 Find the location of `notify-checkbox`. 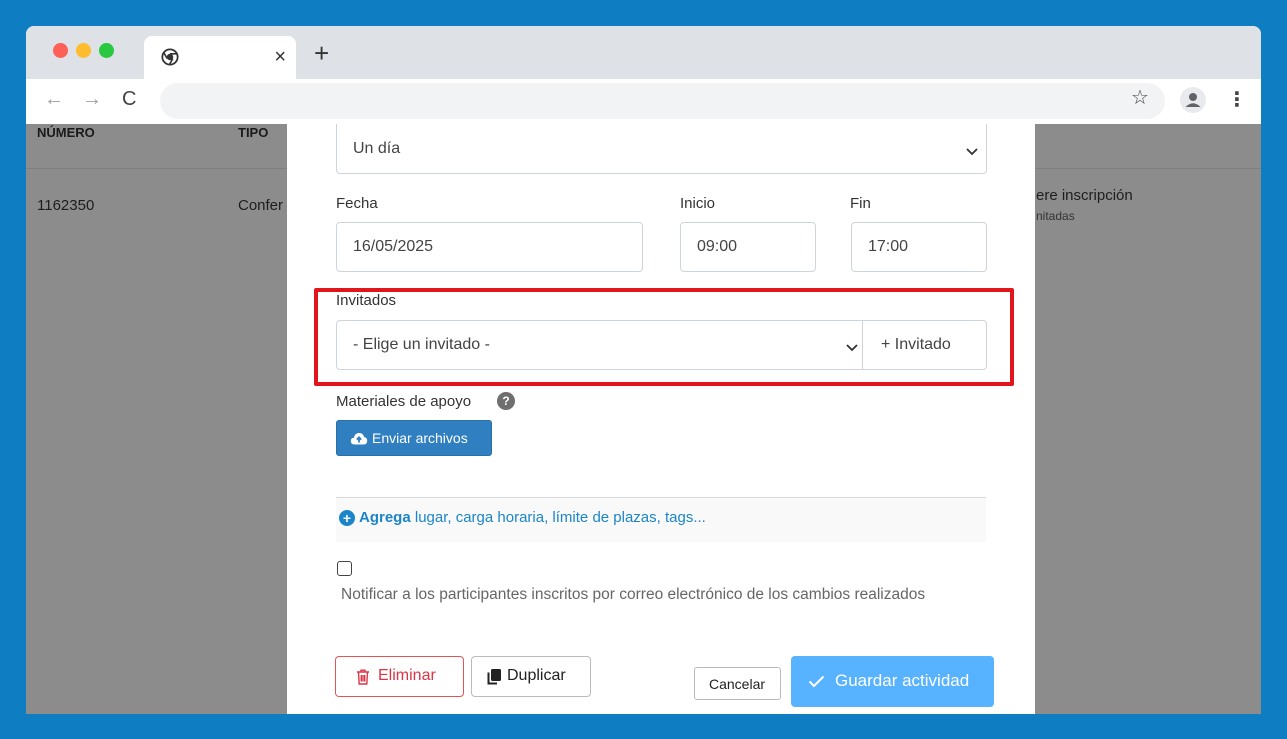

notify-checkbox is located at coordinates (344, 568).